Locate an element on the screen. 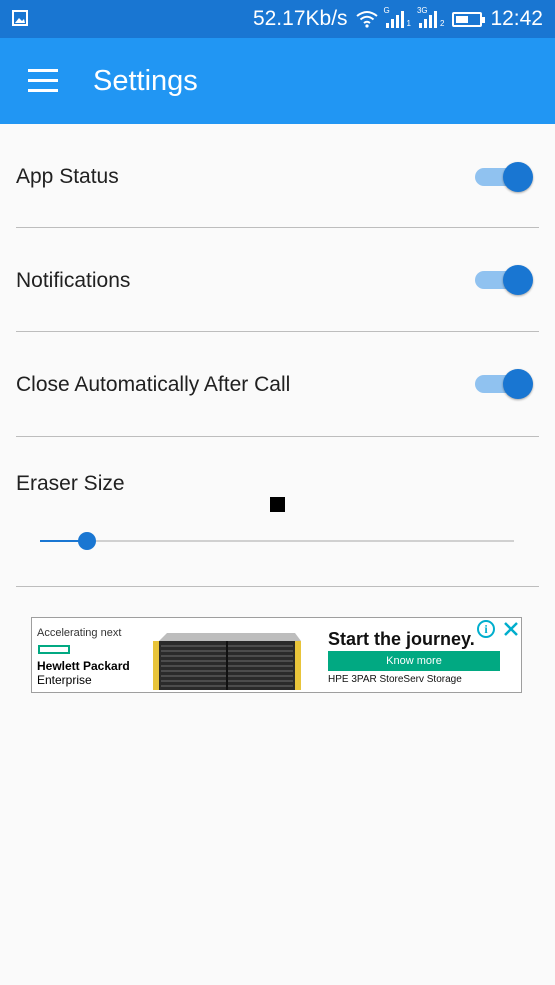 This screenshot has width=555, height=985. setting-label: Close Automatically After Call is located at coordinates (153, 384).